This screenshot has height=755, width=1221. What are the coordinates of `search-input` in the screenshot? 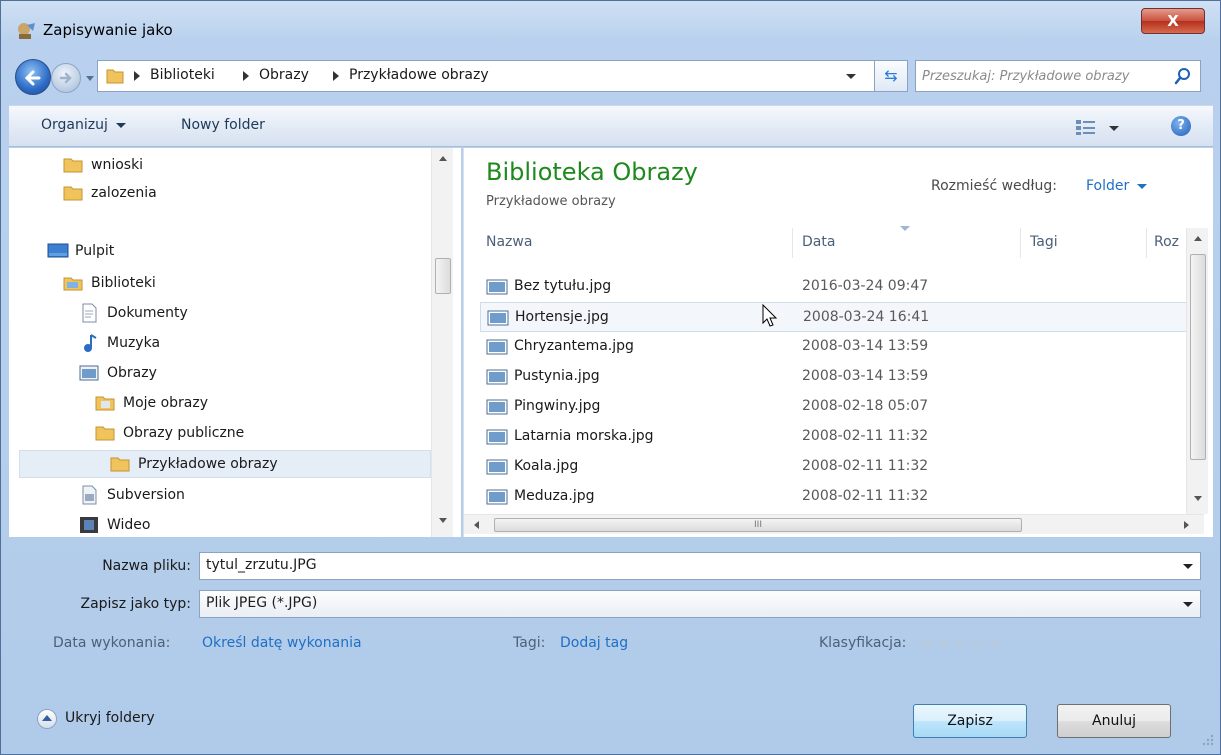 It's located at (1044, 76).